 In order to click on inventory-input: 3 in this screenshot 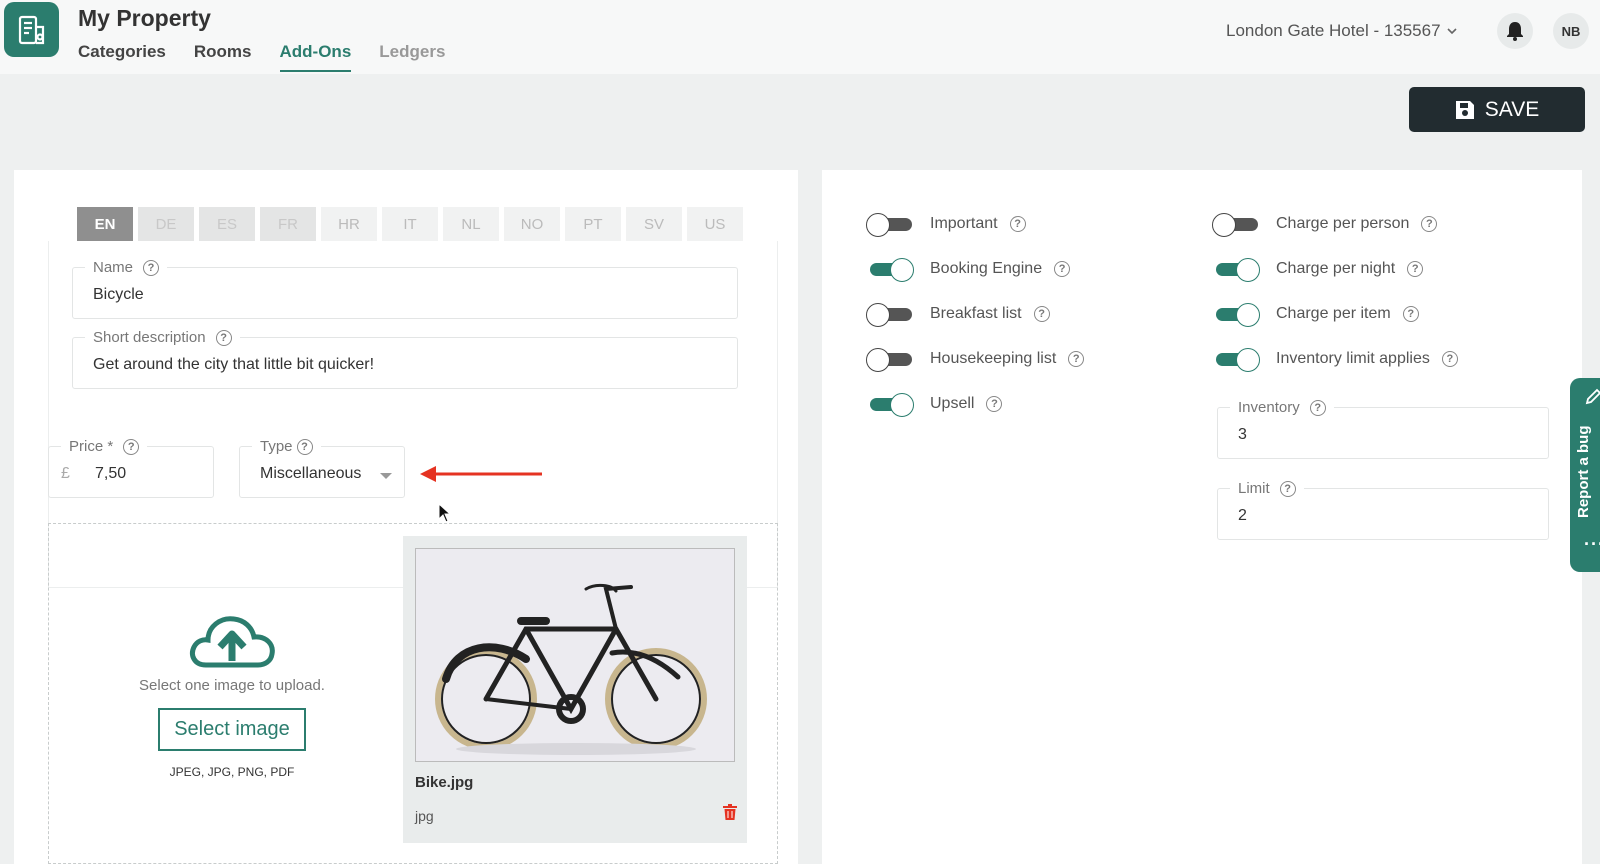, I will do `click(1242, 435)`.